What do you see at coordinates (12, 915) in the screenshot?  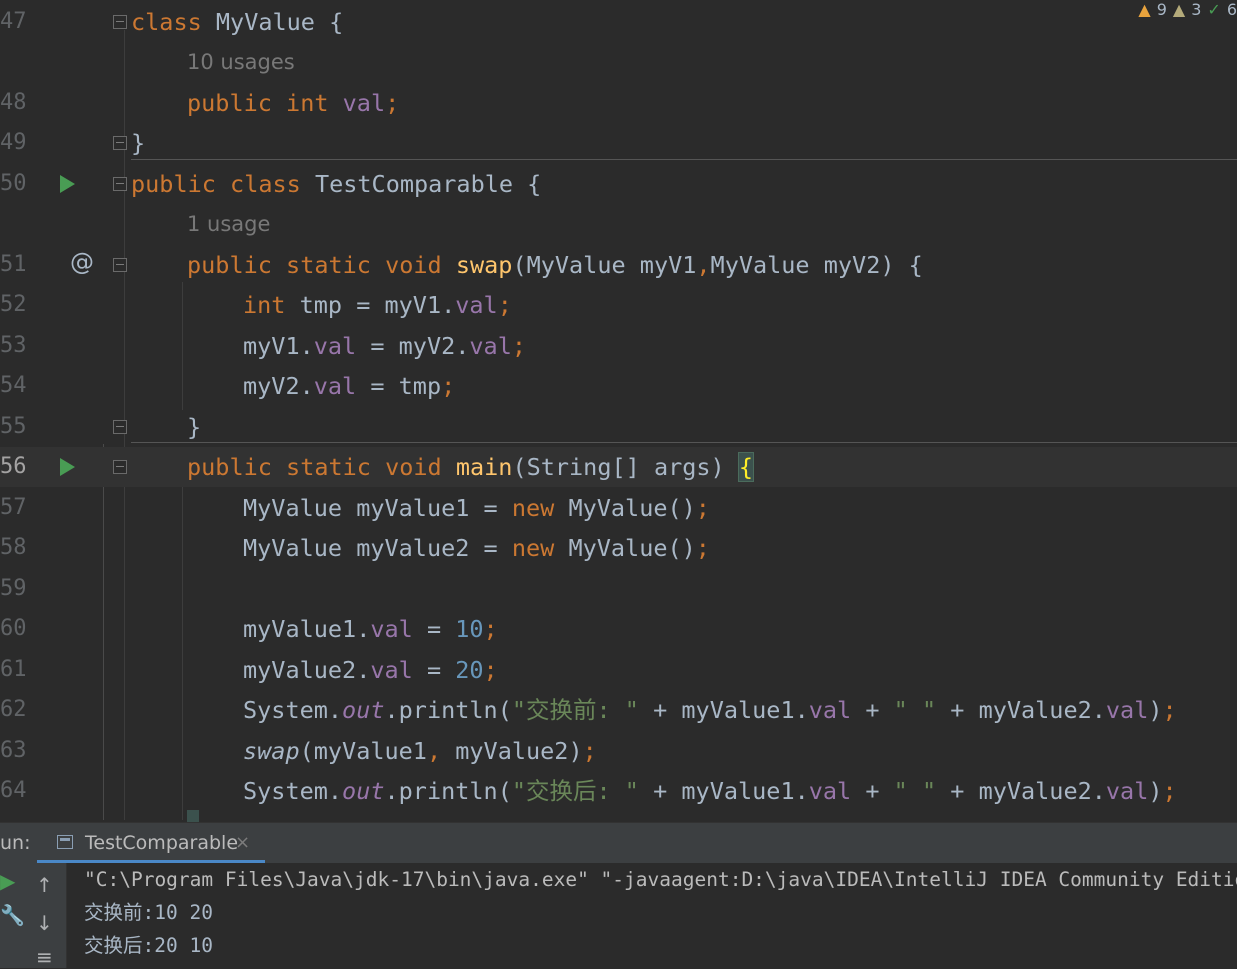 I see `wrench-icon: 🔧` at bounding box center [12, 915].